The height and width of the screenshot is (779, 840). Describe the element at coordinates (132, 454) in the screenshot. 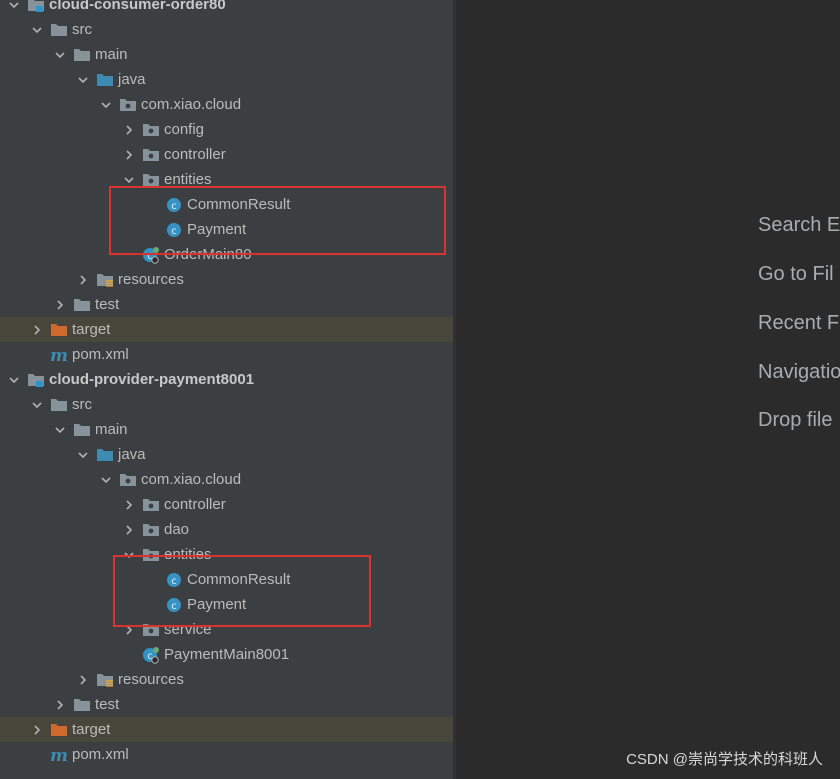

I see `tree-row-label: java` at that location.